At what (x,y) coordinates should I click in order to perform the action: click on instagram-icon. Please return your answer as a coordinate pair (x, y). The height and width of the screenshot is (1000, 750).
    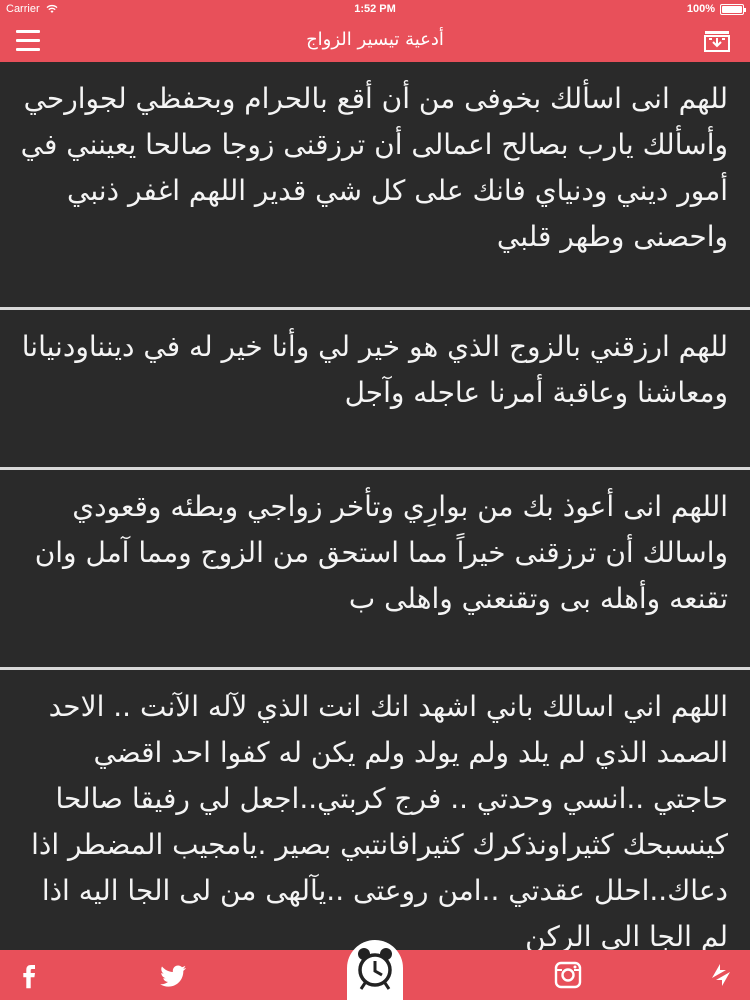
    Looking at the image, I should click on (568, 975).